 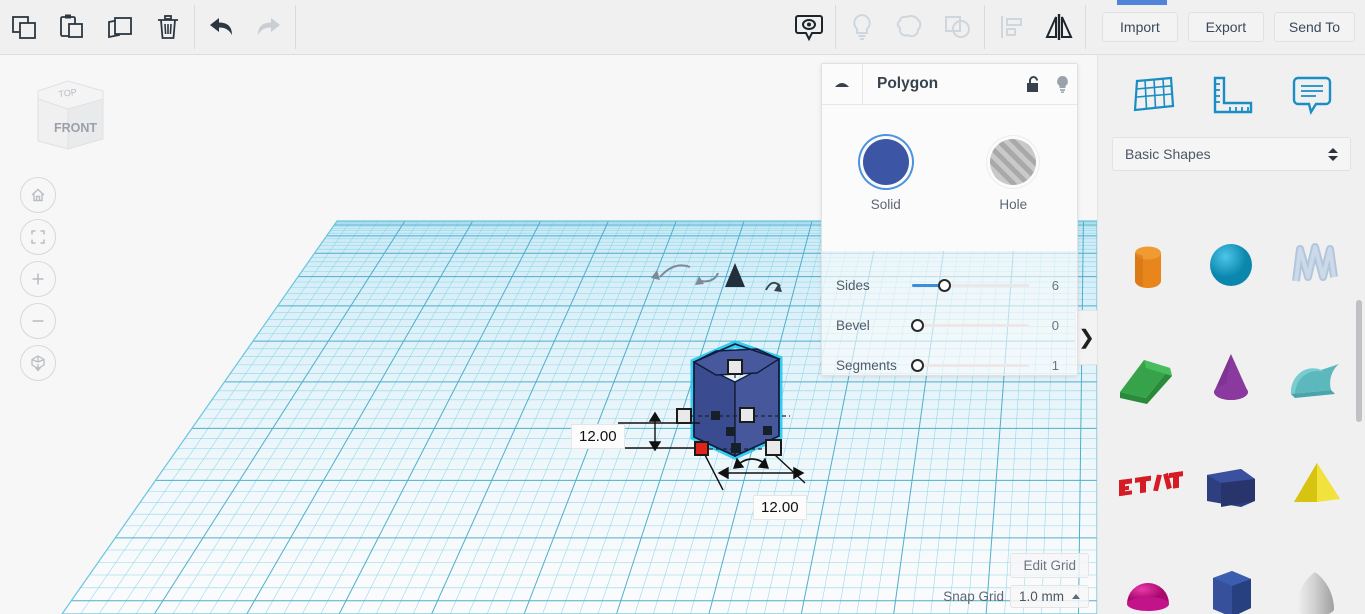 What do you see at coordinates (973, 596) in the screenshot?
I see `snap-grid-label: Snap Grid` at bounding box center [973, 596].